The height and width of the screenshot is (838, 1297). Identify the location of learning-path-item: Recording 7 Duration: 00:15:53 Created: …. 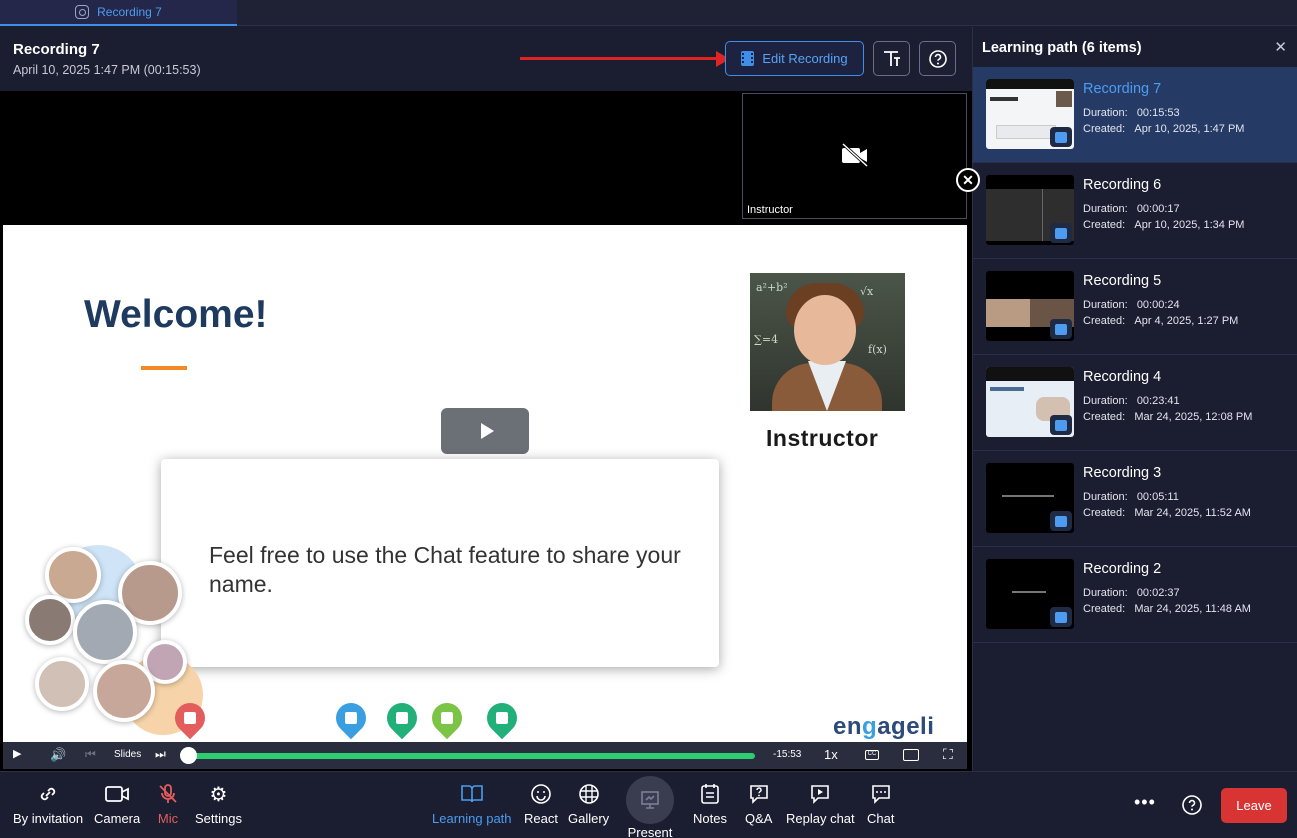
(1135, 115).